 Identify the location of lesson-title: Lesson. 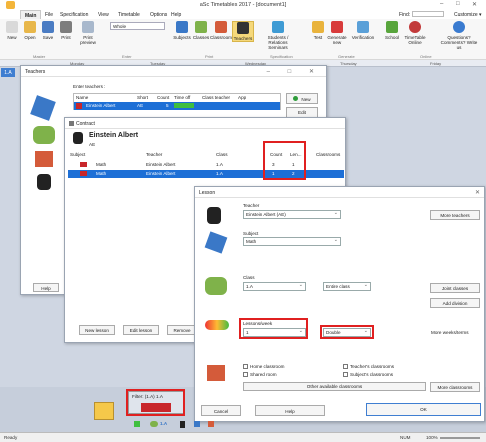
(207, 193).